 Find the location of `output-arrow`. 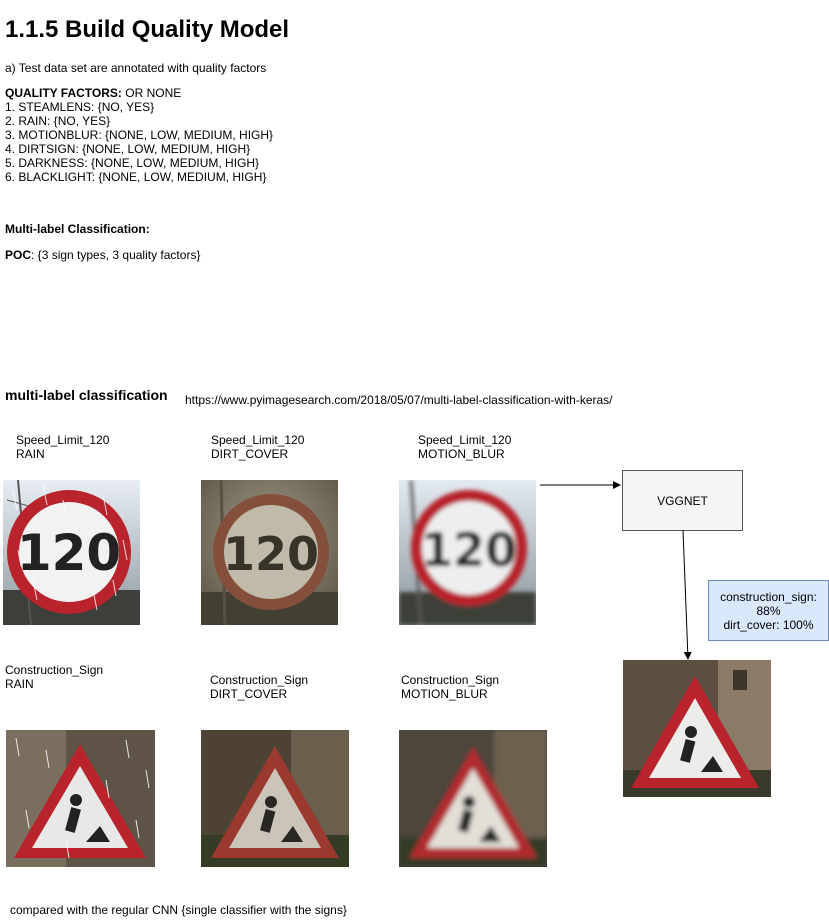

output-arrow is located at coordinates (687, 594).